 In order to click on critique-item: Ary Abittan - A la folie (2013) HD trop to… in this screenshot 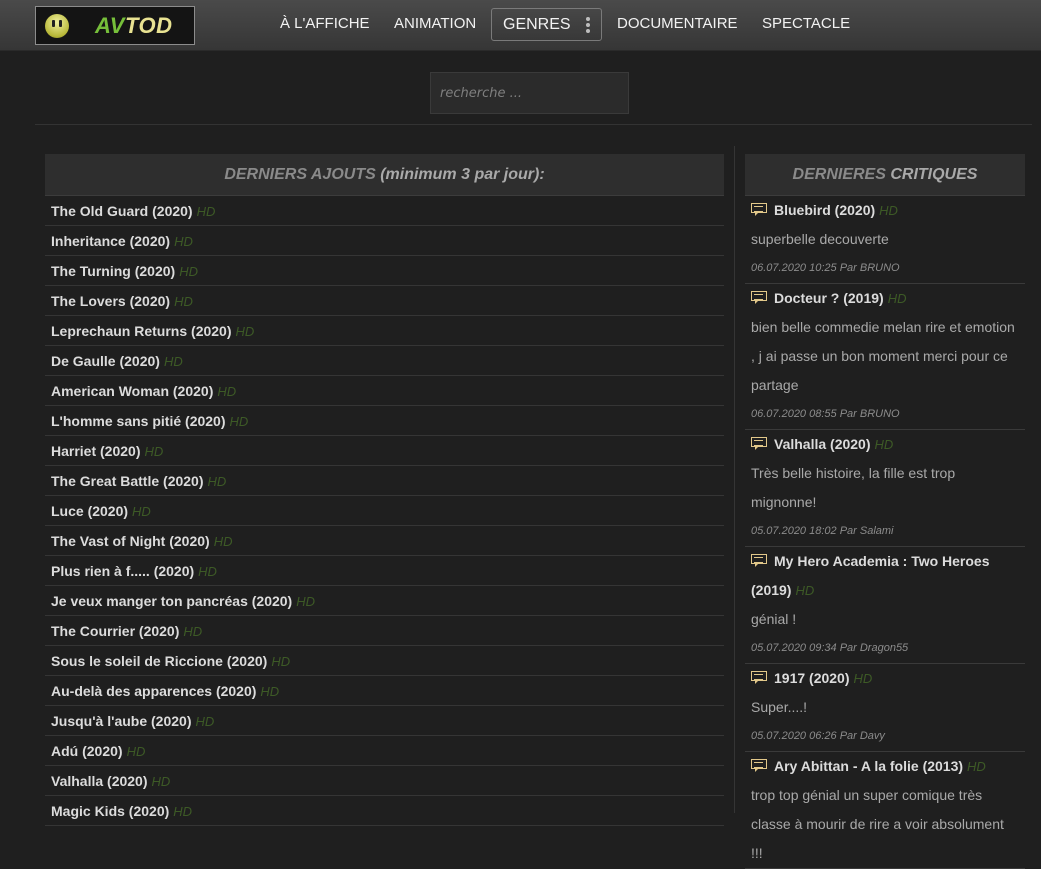, I will do `click(885, 810)`.